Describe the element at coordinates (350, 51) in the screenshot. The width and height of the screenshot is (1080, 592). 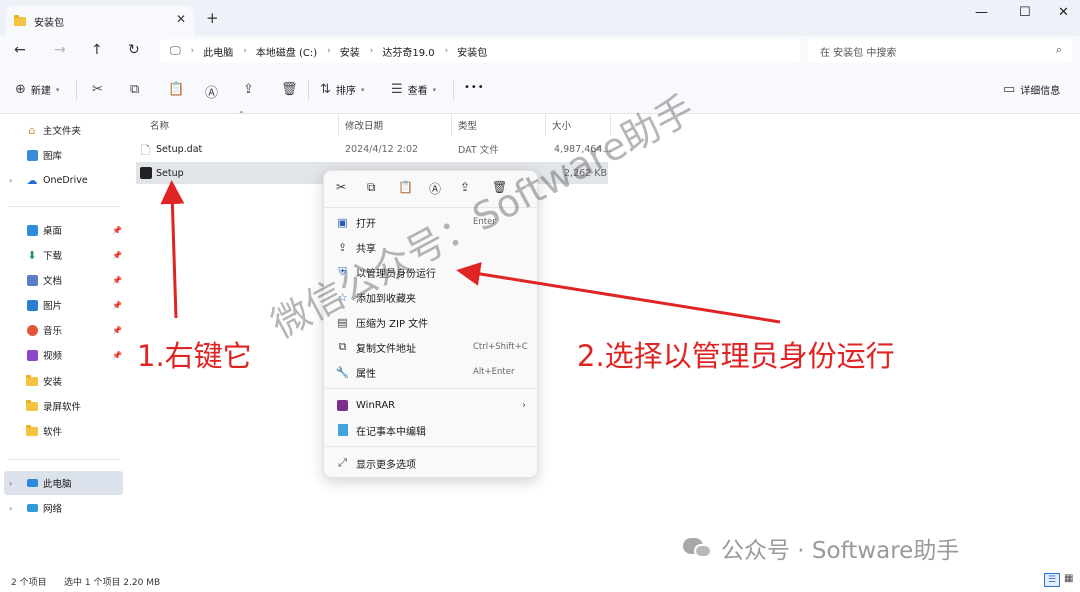
I see `breadcrumb-install: 安装` at that location.